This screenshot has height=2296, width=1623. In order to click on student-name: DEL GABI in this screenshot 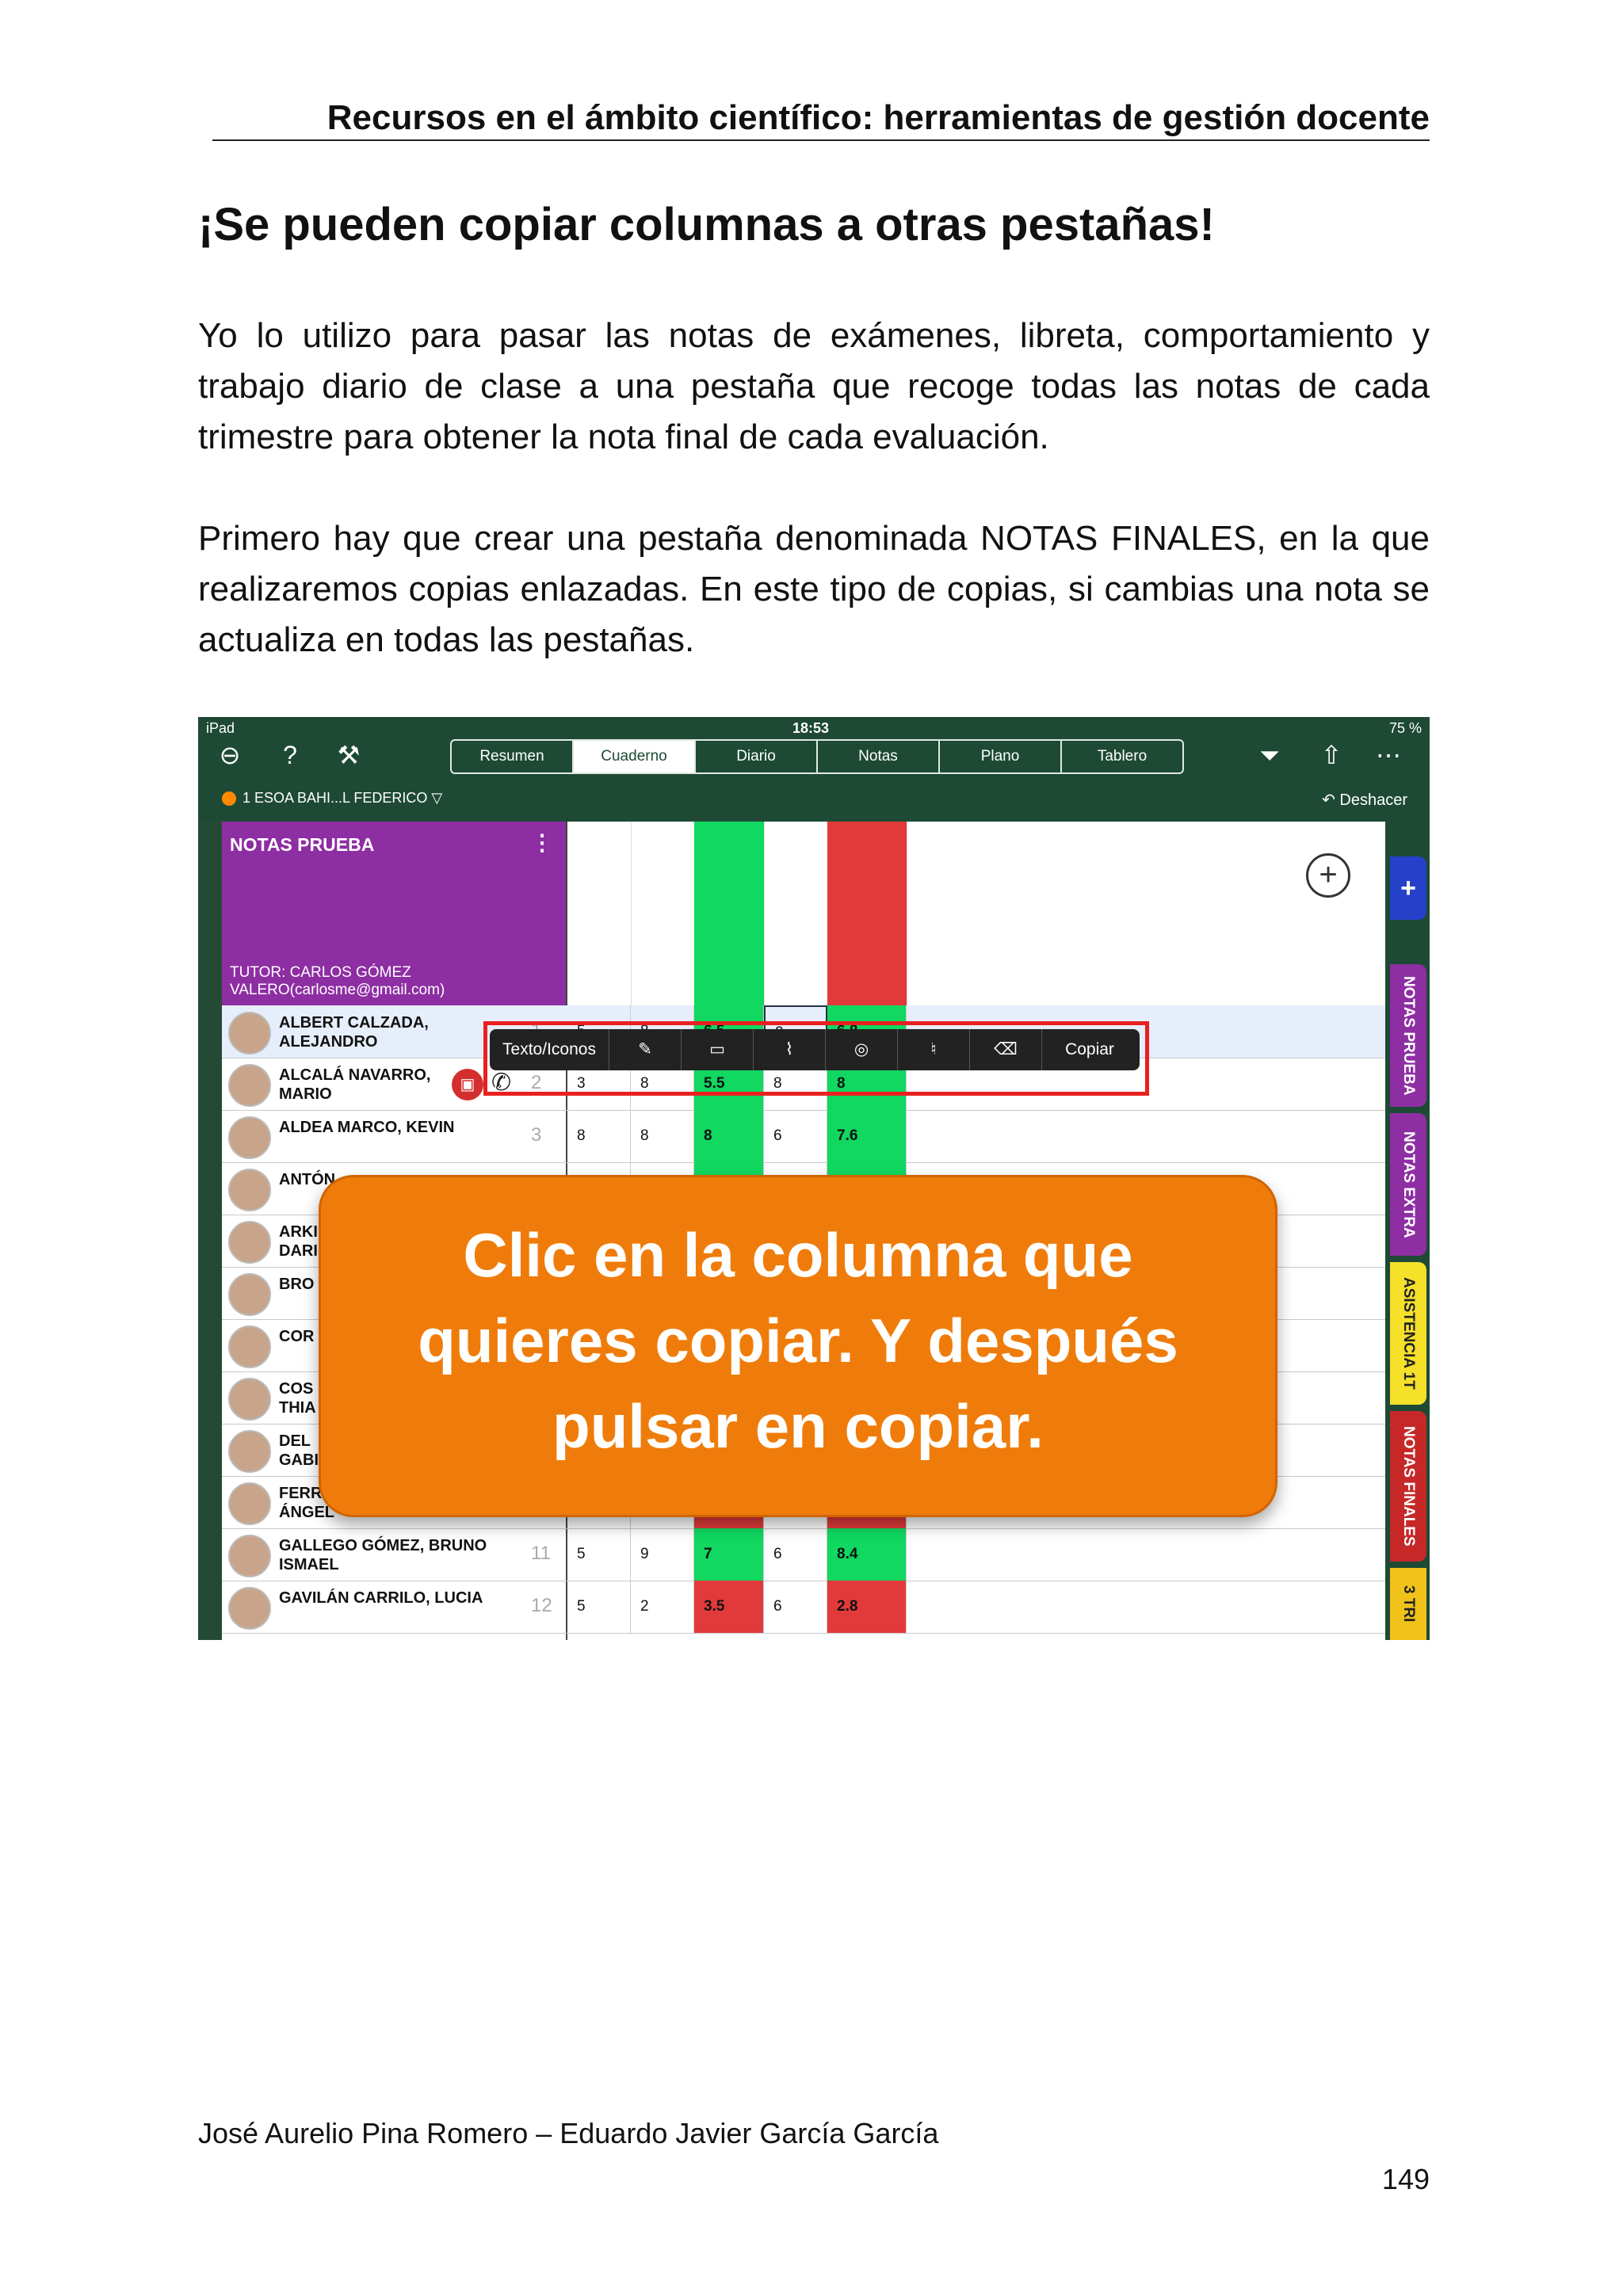, I will do `click(299, 1451)`.